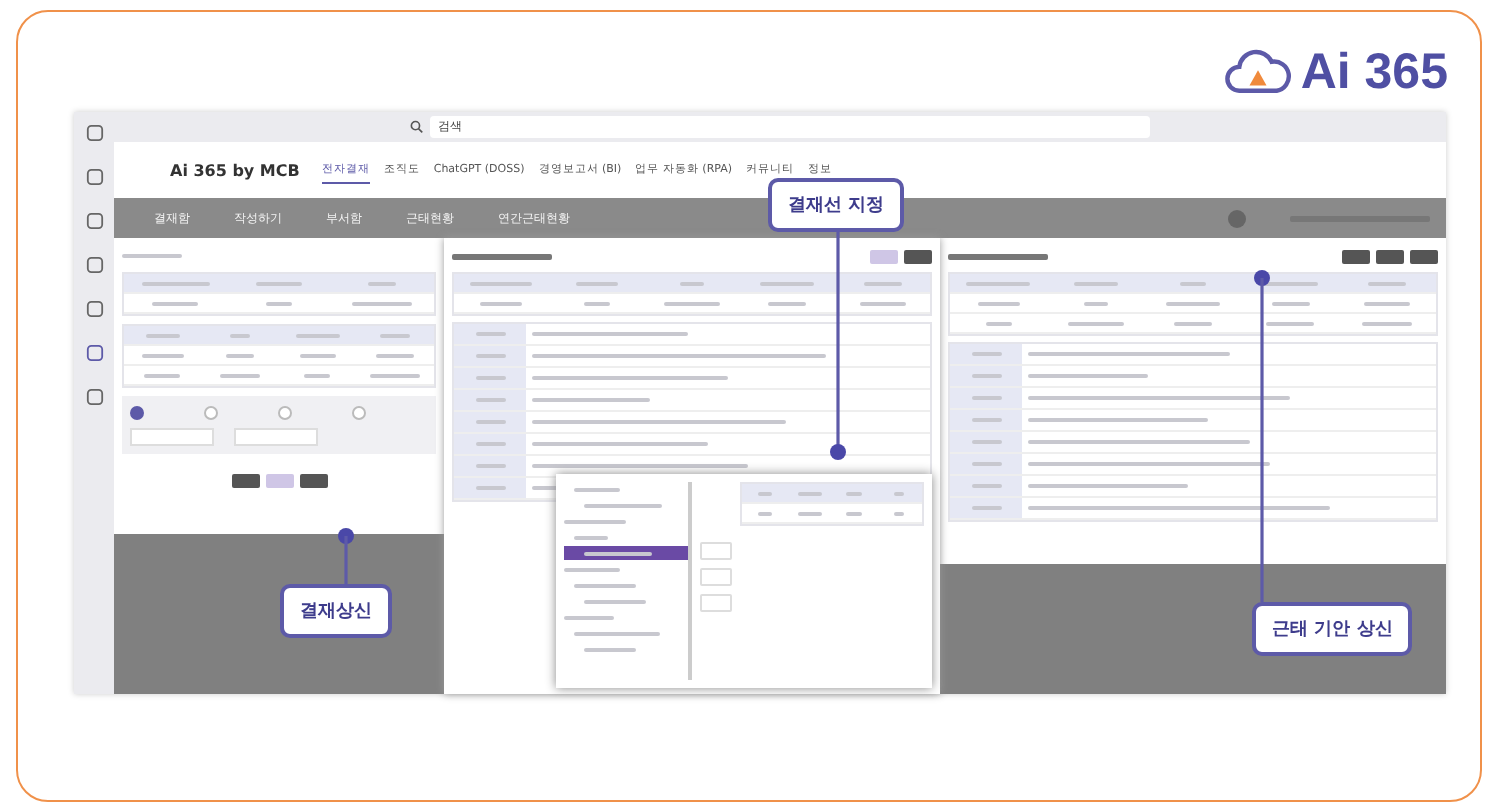 This screenshot has height=812, width=1498. I want to click on callout-label: 결재상신, so click(336, 611).